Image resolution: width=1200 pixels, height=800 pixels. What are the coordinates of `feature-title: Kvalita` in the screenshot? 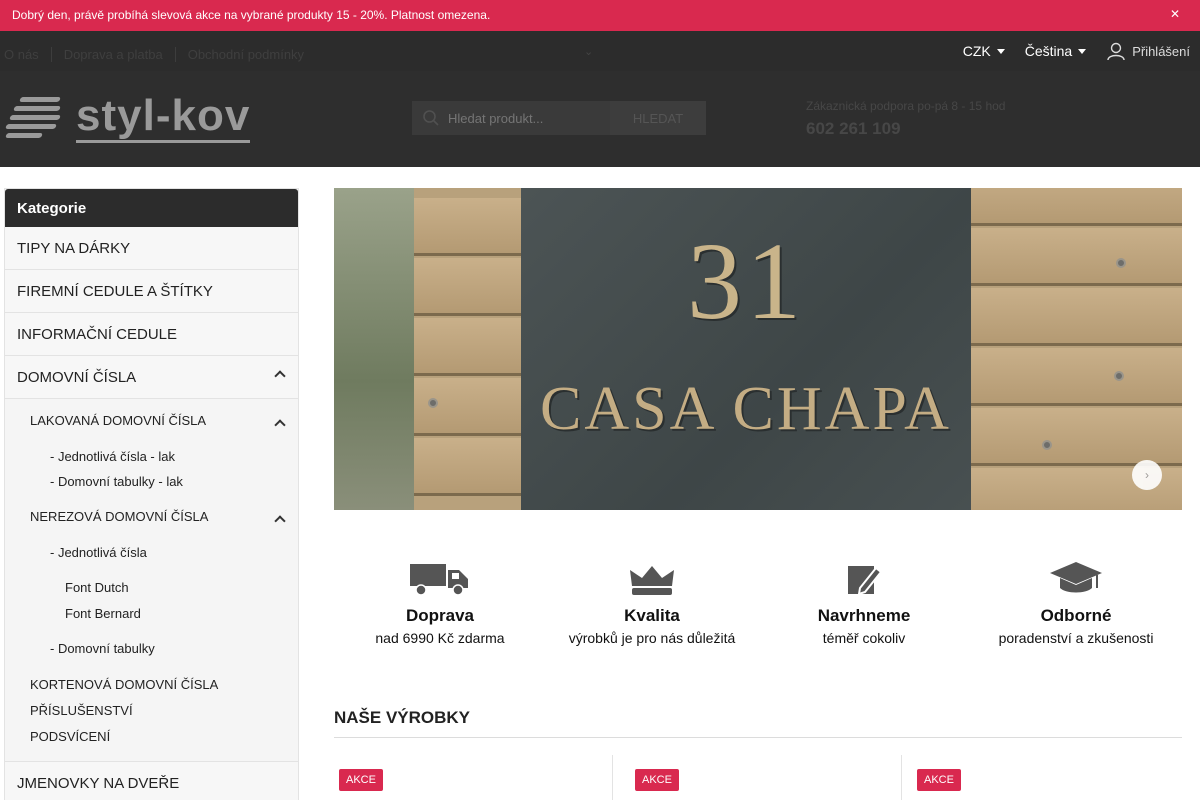 It's located at (652, 615).